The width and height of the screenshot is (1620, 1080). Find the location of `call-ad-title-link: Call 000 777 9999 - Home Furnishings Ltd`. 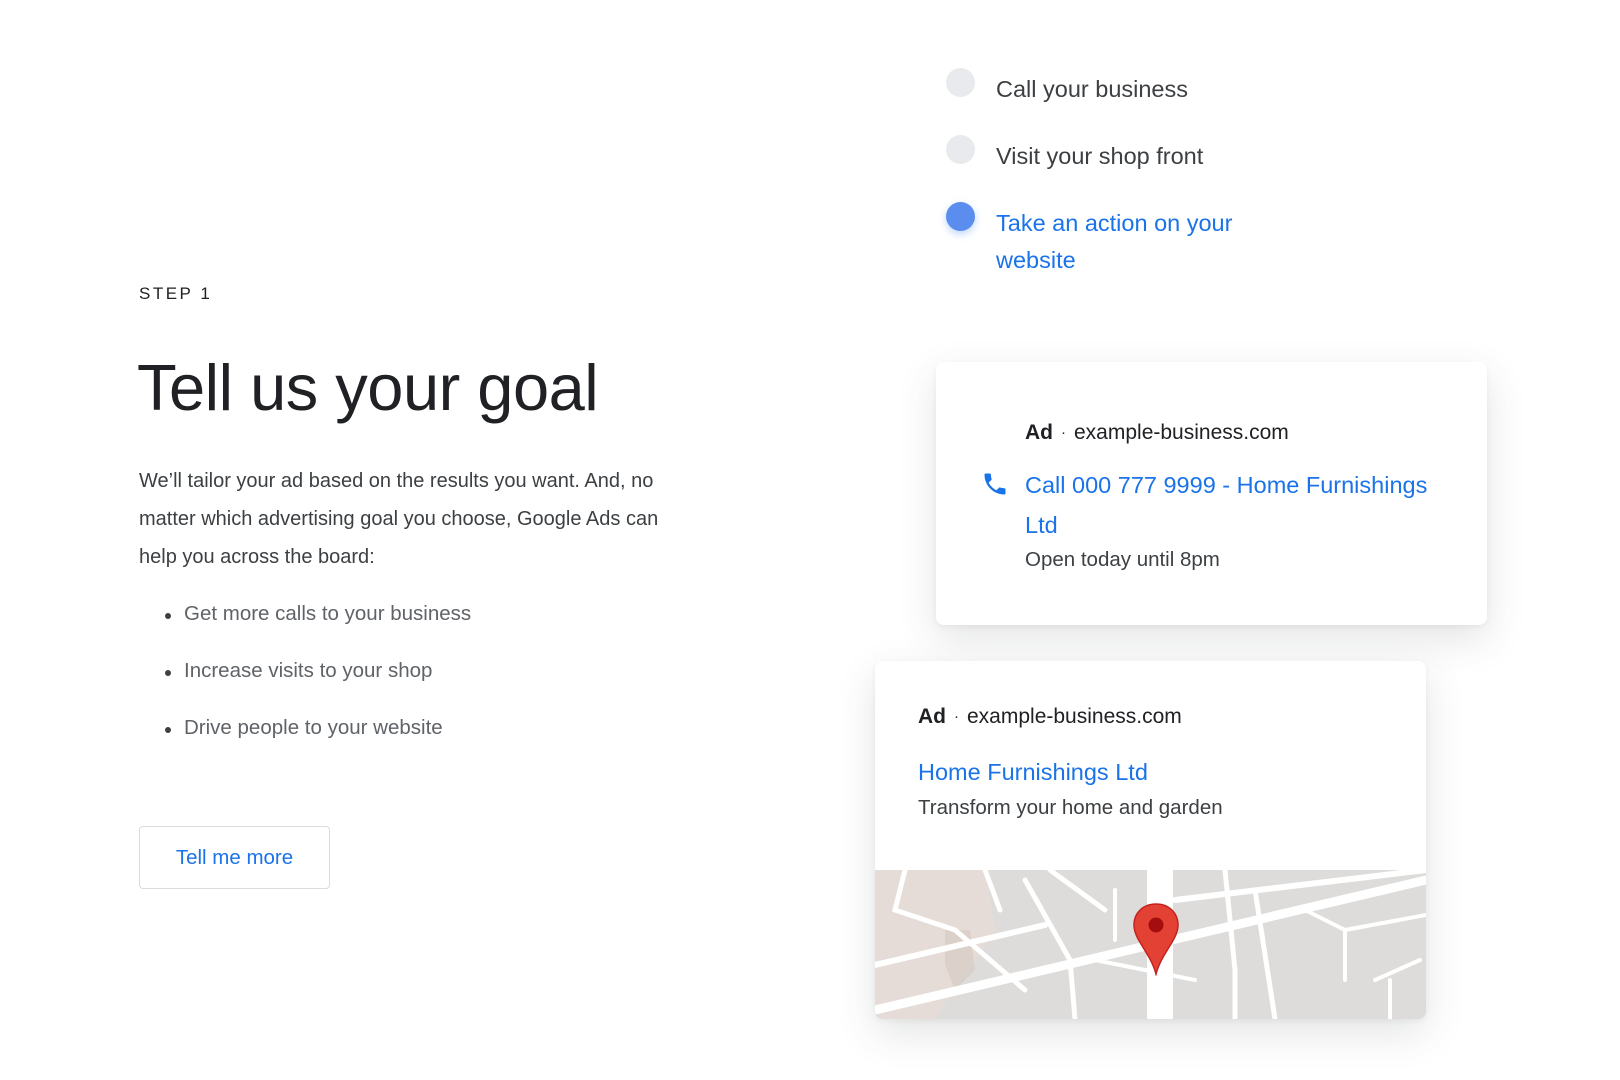

call-ad-title-link: Call 000 777 9999 - Home Furnishings Ltd is located at coordinates (1240, 505).